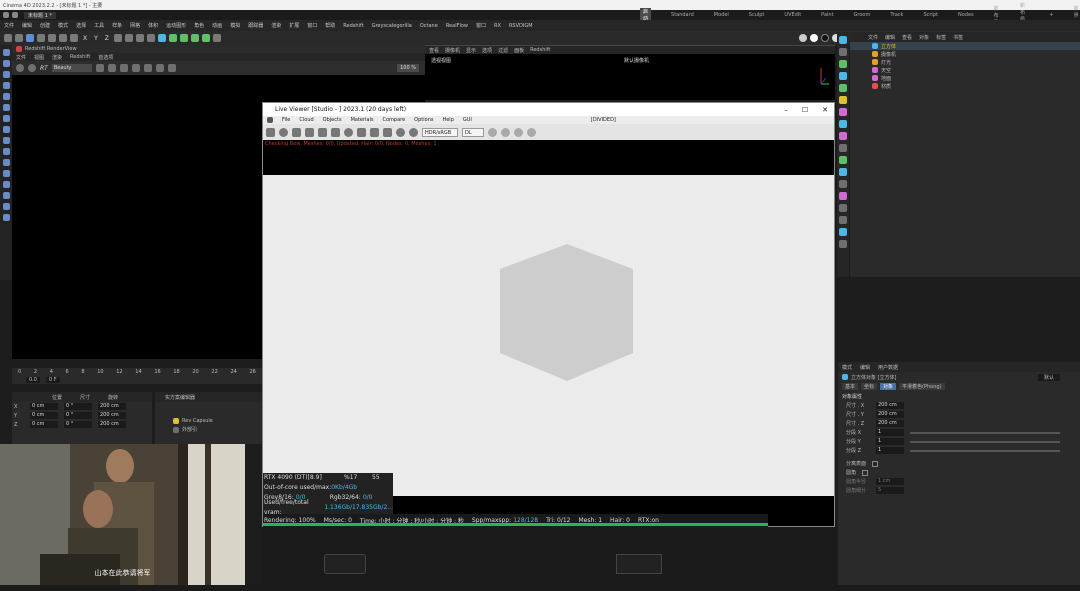 The height and width of the screenshot is (591, 1080). I want to click on sculpt-icon, so click(6, 195).